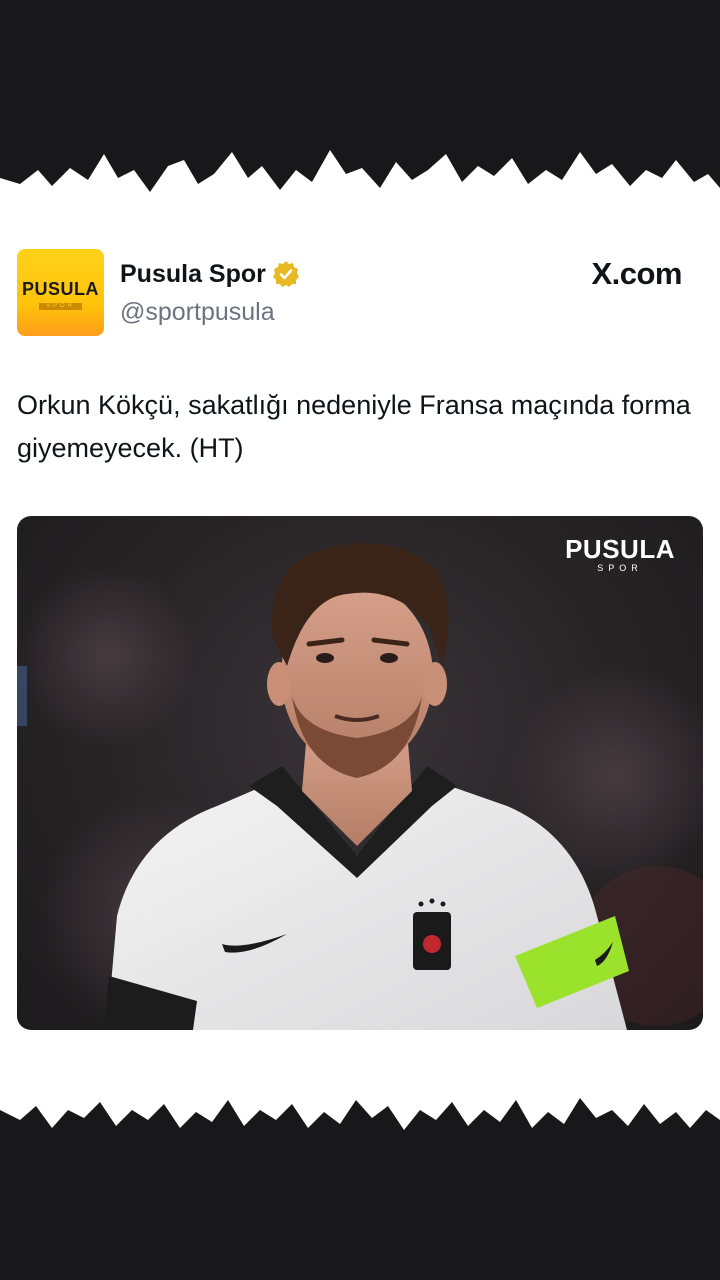 Image resolution: width=720 pixels, height=1280 pixels. What do you see at coordinates (636, 273) in the screenshot?
I see `site-label: X.com` at bounding box center [636, 273].